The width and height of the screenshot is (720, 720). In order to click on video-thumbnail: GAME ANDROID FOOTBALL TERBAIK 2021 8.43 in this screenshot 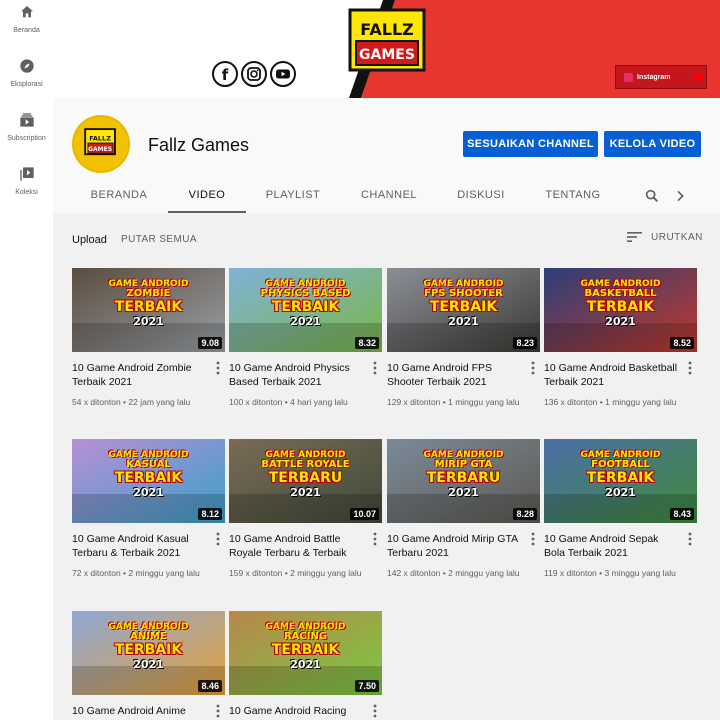, I will do `click(620, 481)`.